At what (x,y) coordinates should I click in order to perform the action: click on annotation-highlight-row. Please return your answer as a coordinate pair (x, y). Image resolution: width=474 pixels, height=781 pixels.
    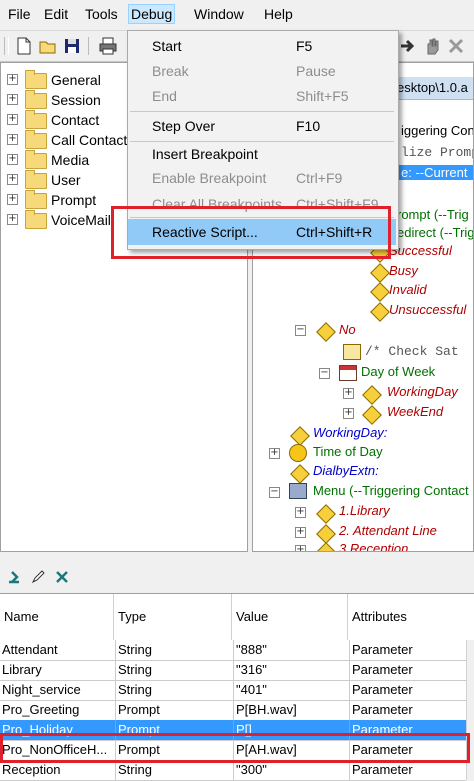
    Looking at the image, I should click on (235, 748).